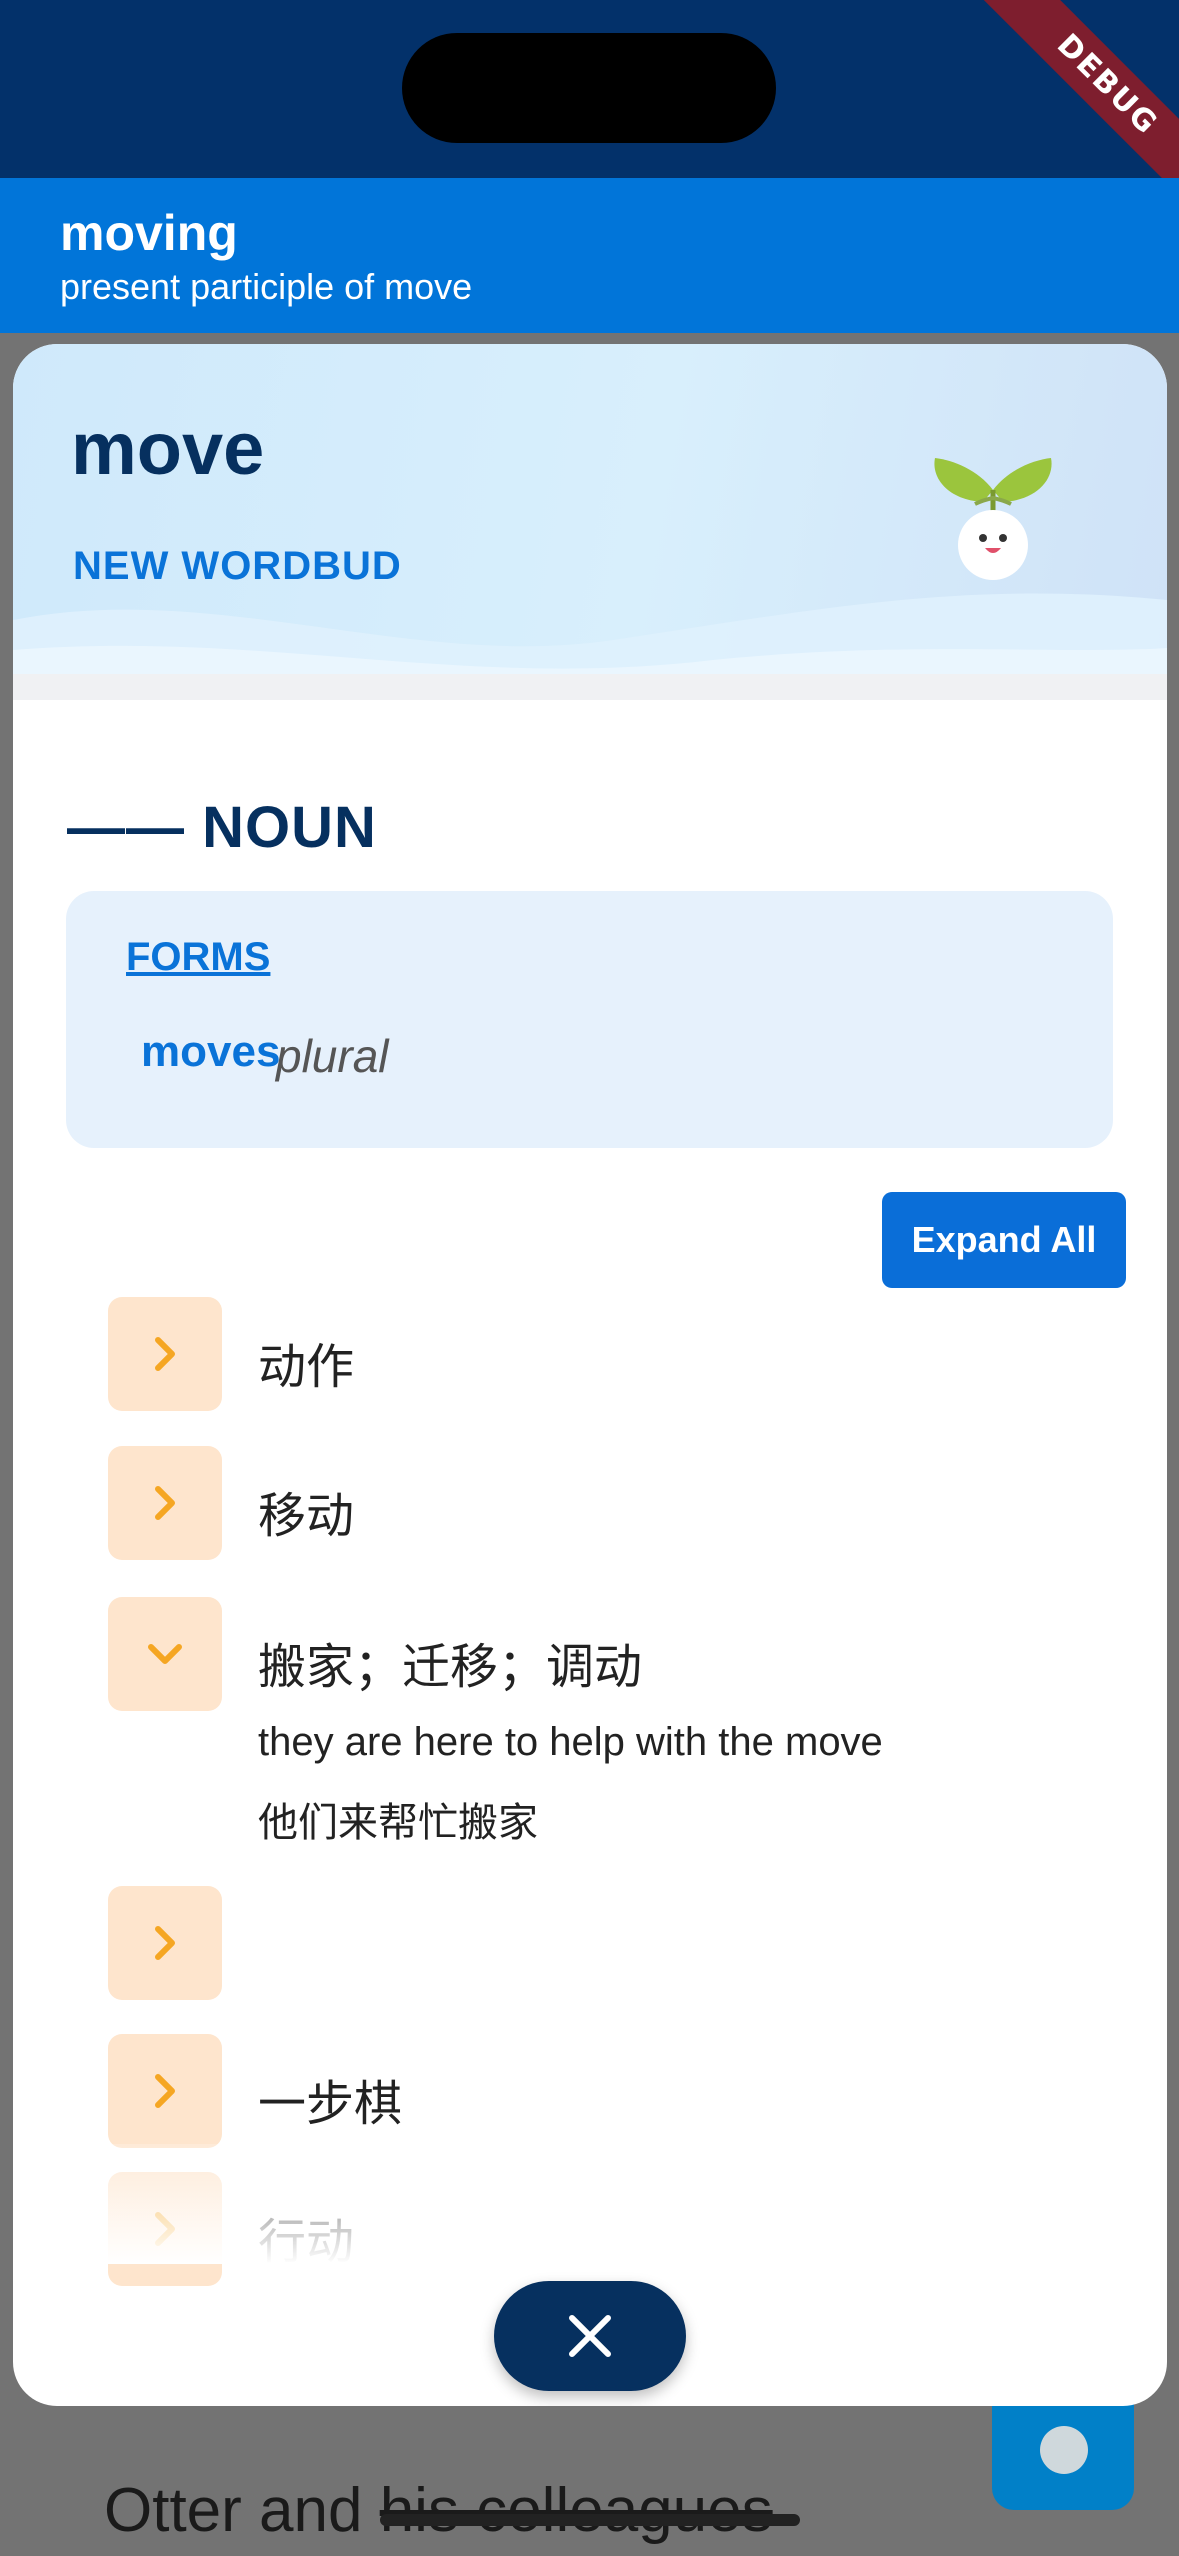  What do you see at coordinates (576, 2510) in the screenshot?
I see `background-text-struck: his colleagues` at bounding box center [576, 2510].